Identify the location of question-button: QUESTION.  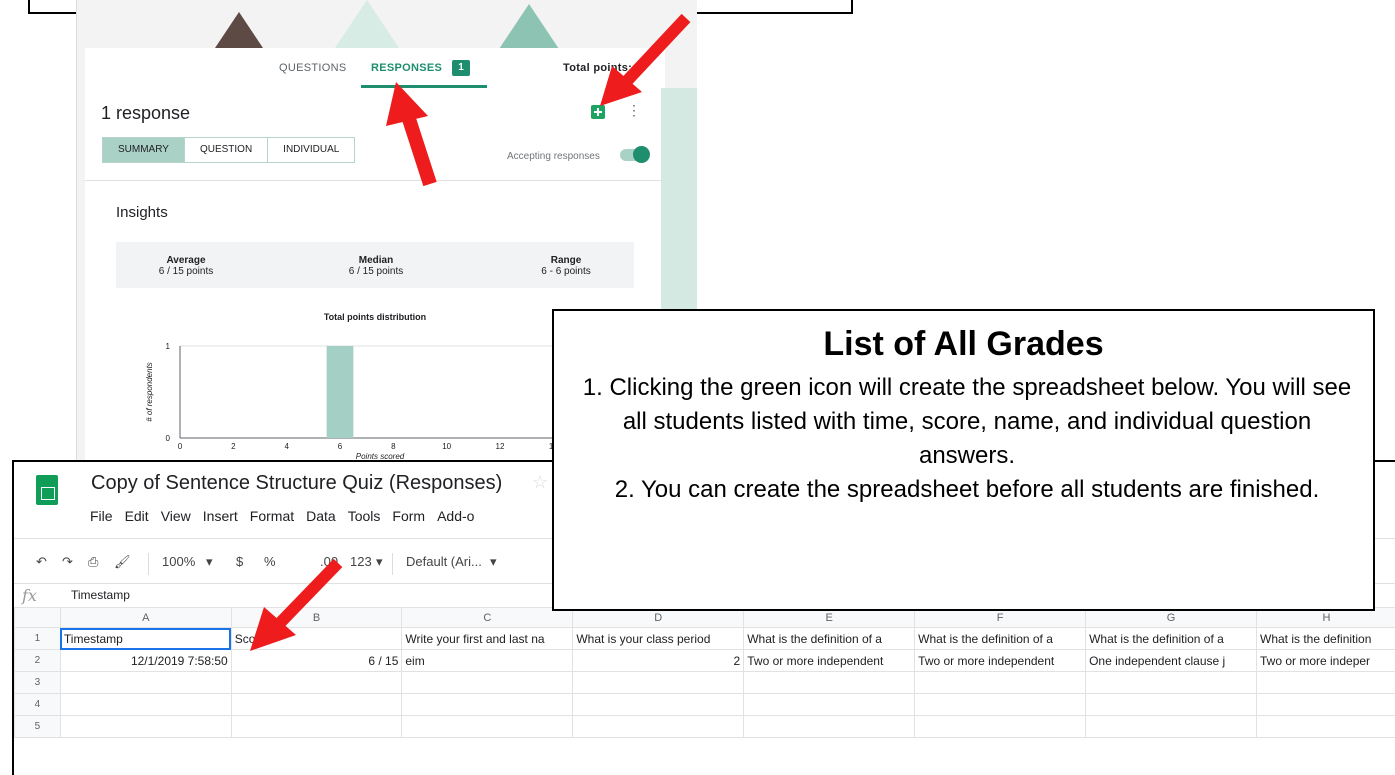
(226, 150).